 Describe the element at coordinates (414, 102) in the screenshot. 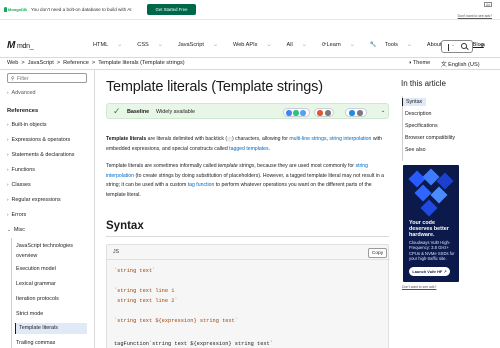

I see `toc-item-syntax: Syntax` at that location.